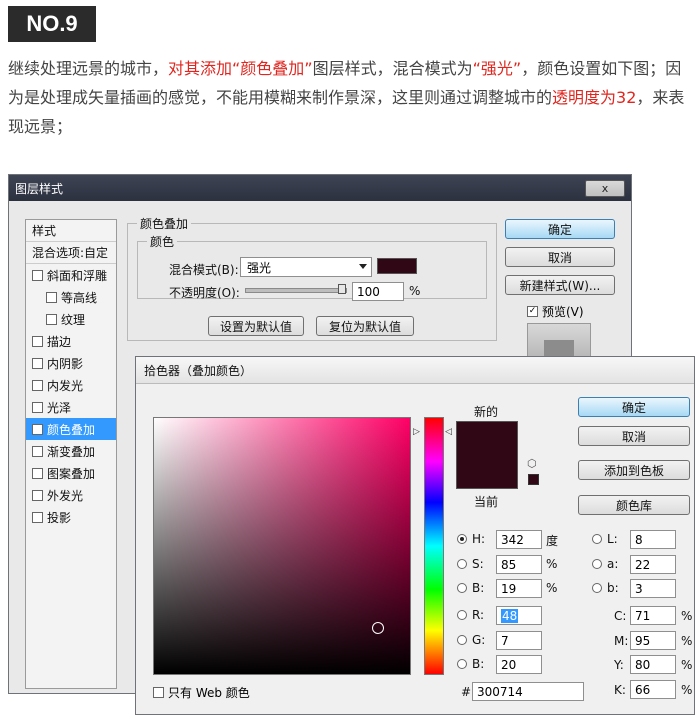 The width and height of the screenshot is (695, 715). Describe the element at coordinates (378, 291) in the screenshot. I see `opacity-input: 100` at that location.